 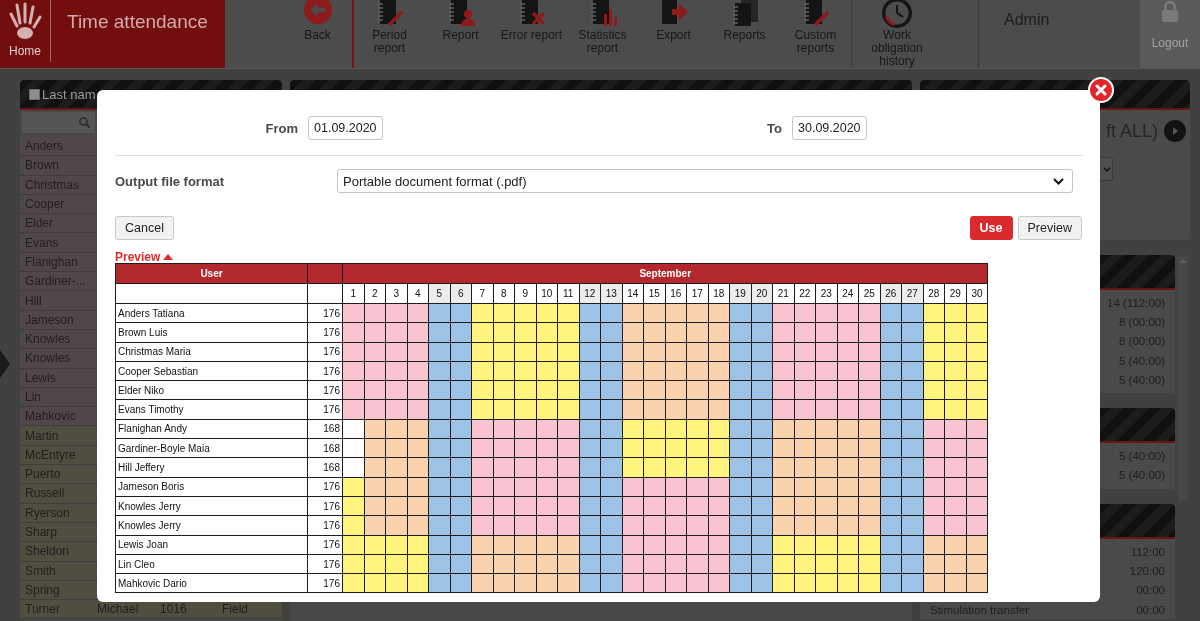 I want to click on column-header: User, so click(x=211, y=273).